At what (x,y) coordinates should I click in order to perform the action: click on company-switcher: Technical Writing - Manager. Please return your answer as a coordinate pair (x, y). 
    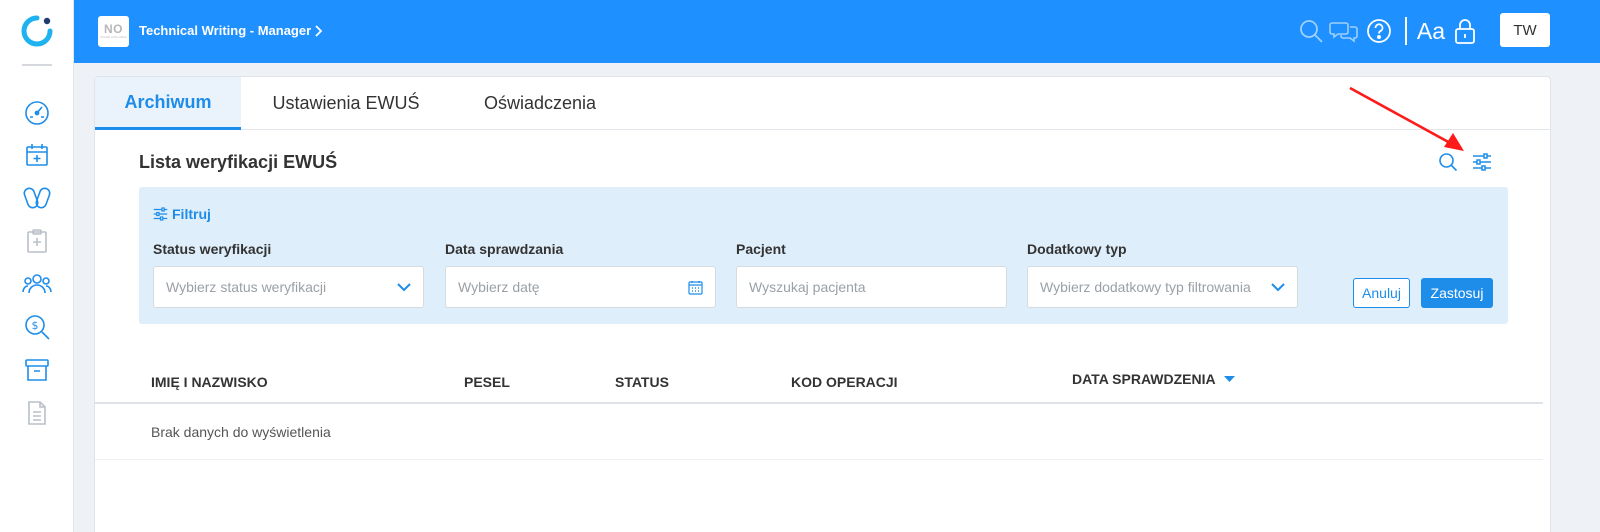
    Looking at the image, I should click on (231, 30).